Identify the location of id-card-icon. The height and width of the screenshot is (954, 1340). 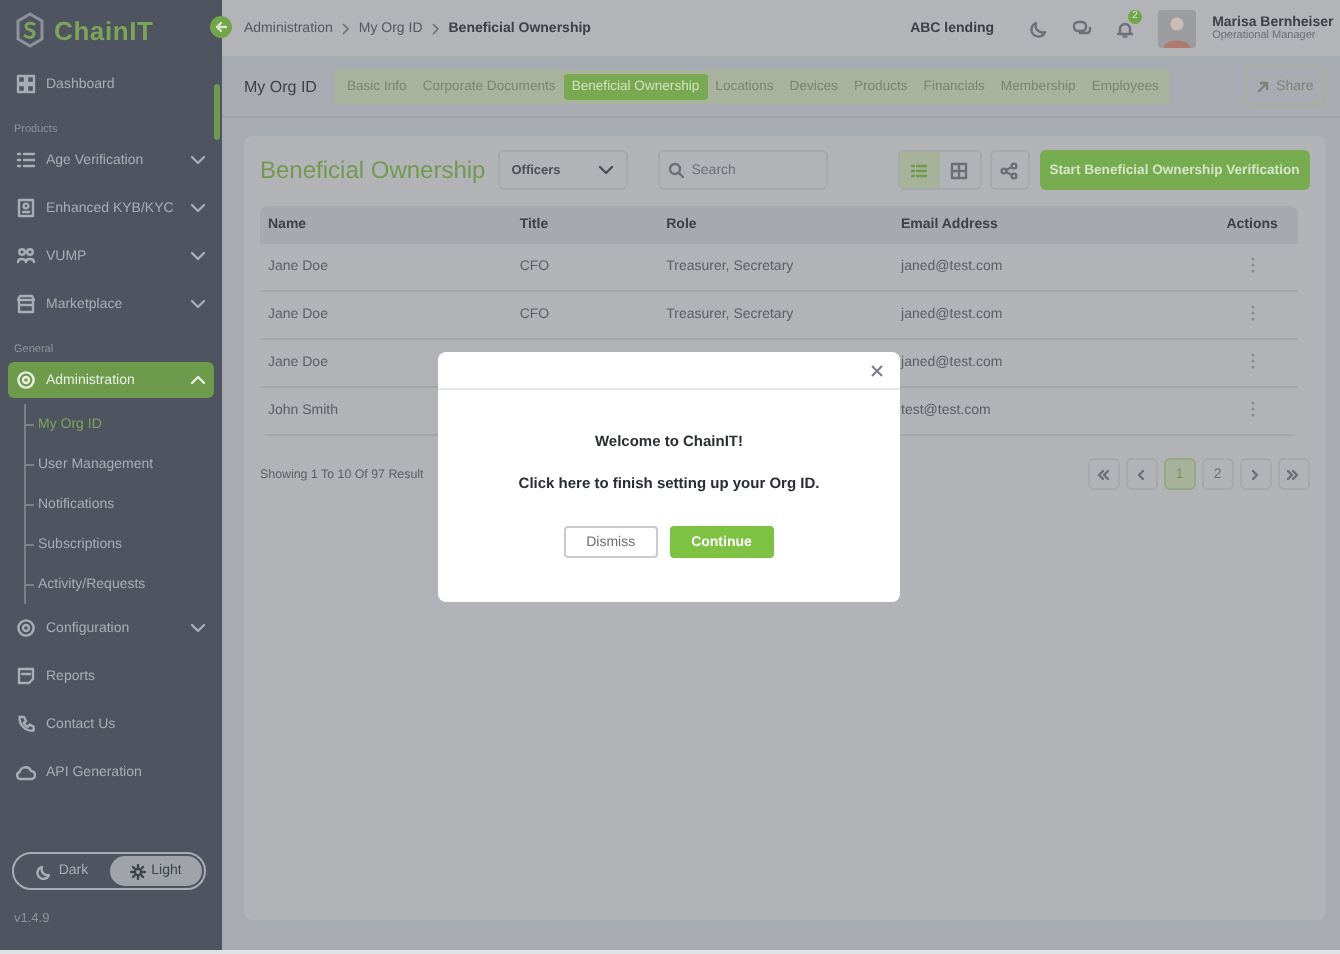
(26, 208).